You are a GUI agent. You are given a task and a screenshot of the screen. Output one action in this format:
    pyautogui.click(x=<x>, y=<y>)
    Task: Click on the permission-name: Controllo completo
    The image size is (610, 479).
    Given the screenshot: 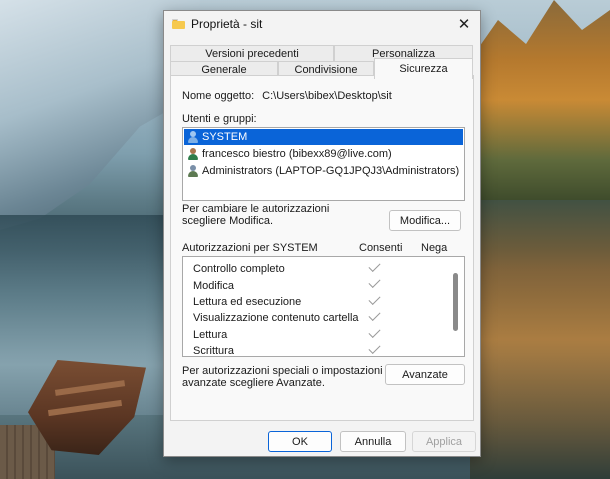 What is the action you would take?
    pyautogui.click(x=239, y=269)
    